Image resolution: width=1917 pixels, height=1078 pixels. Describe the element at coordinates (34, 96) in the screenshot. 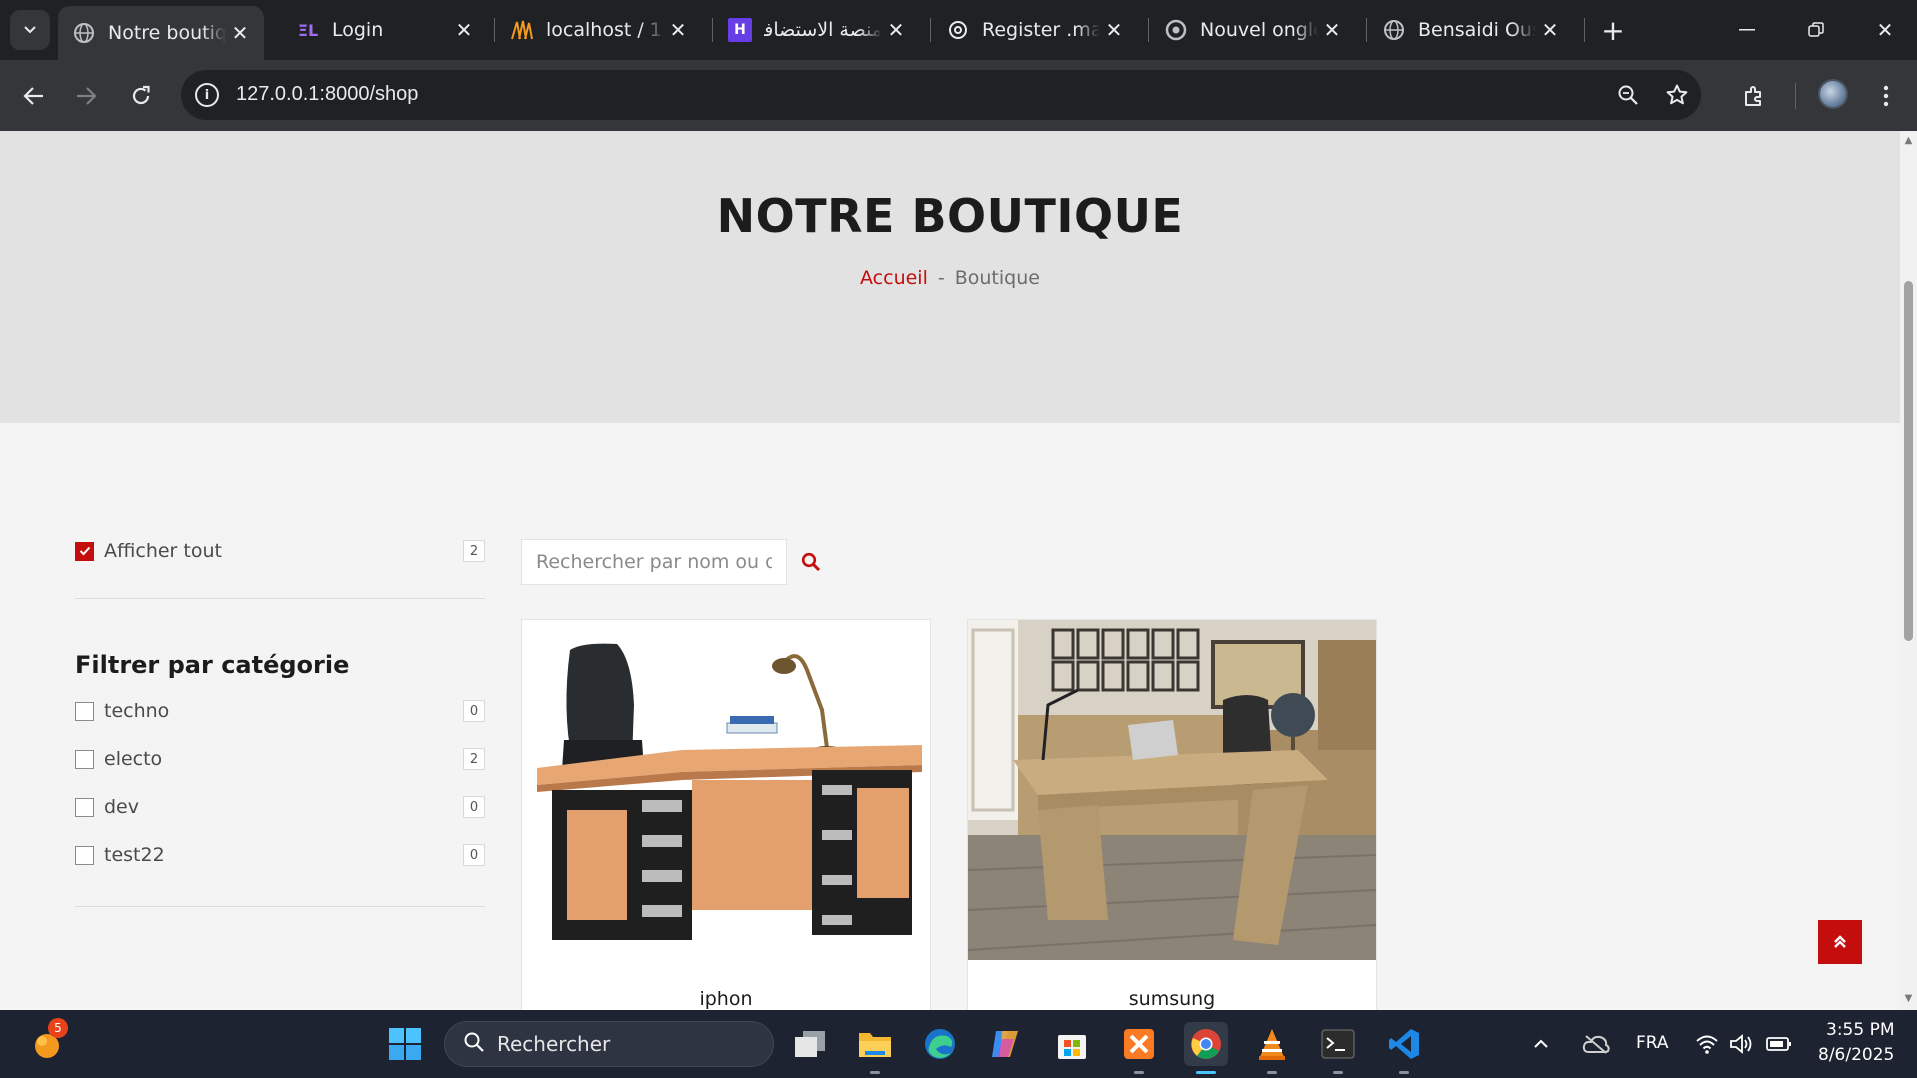

I see `back-arrow-icon` at that location.